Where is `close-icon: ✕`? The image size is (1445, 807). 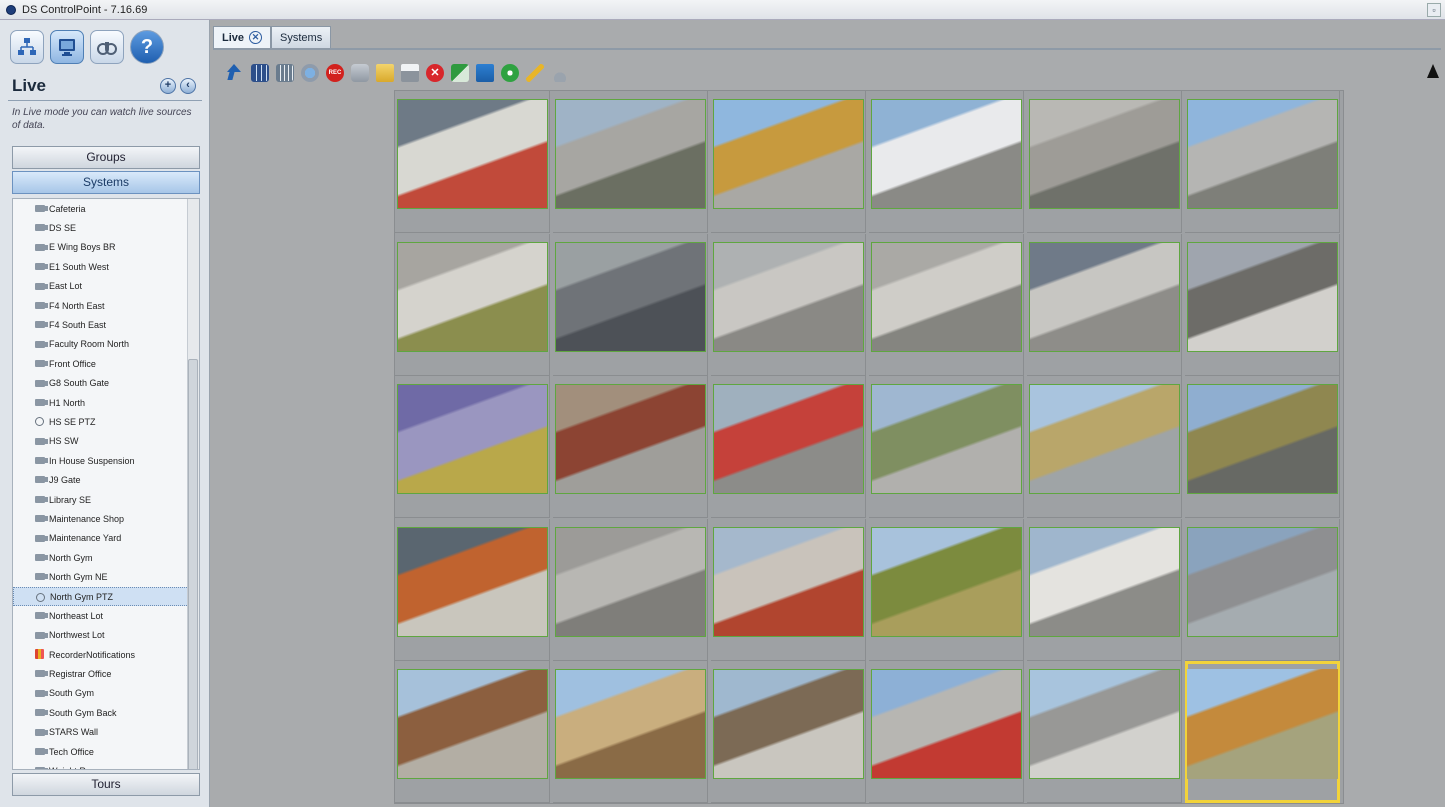
close-icon: ✕ is located at coordinates (256, 37).